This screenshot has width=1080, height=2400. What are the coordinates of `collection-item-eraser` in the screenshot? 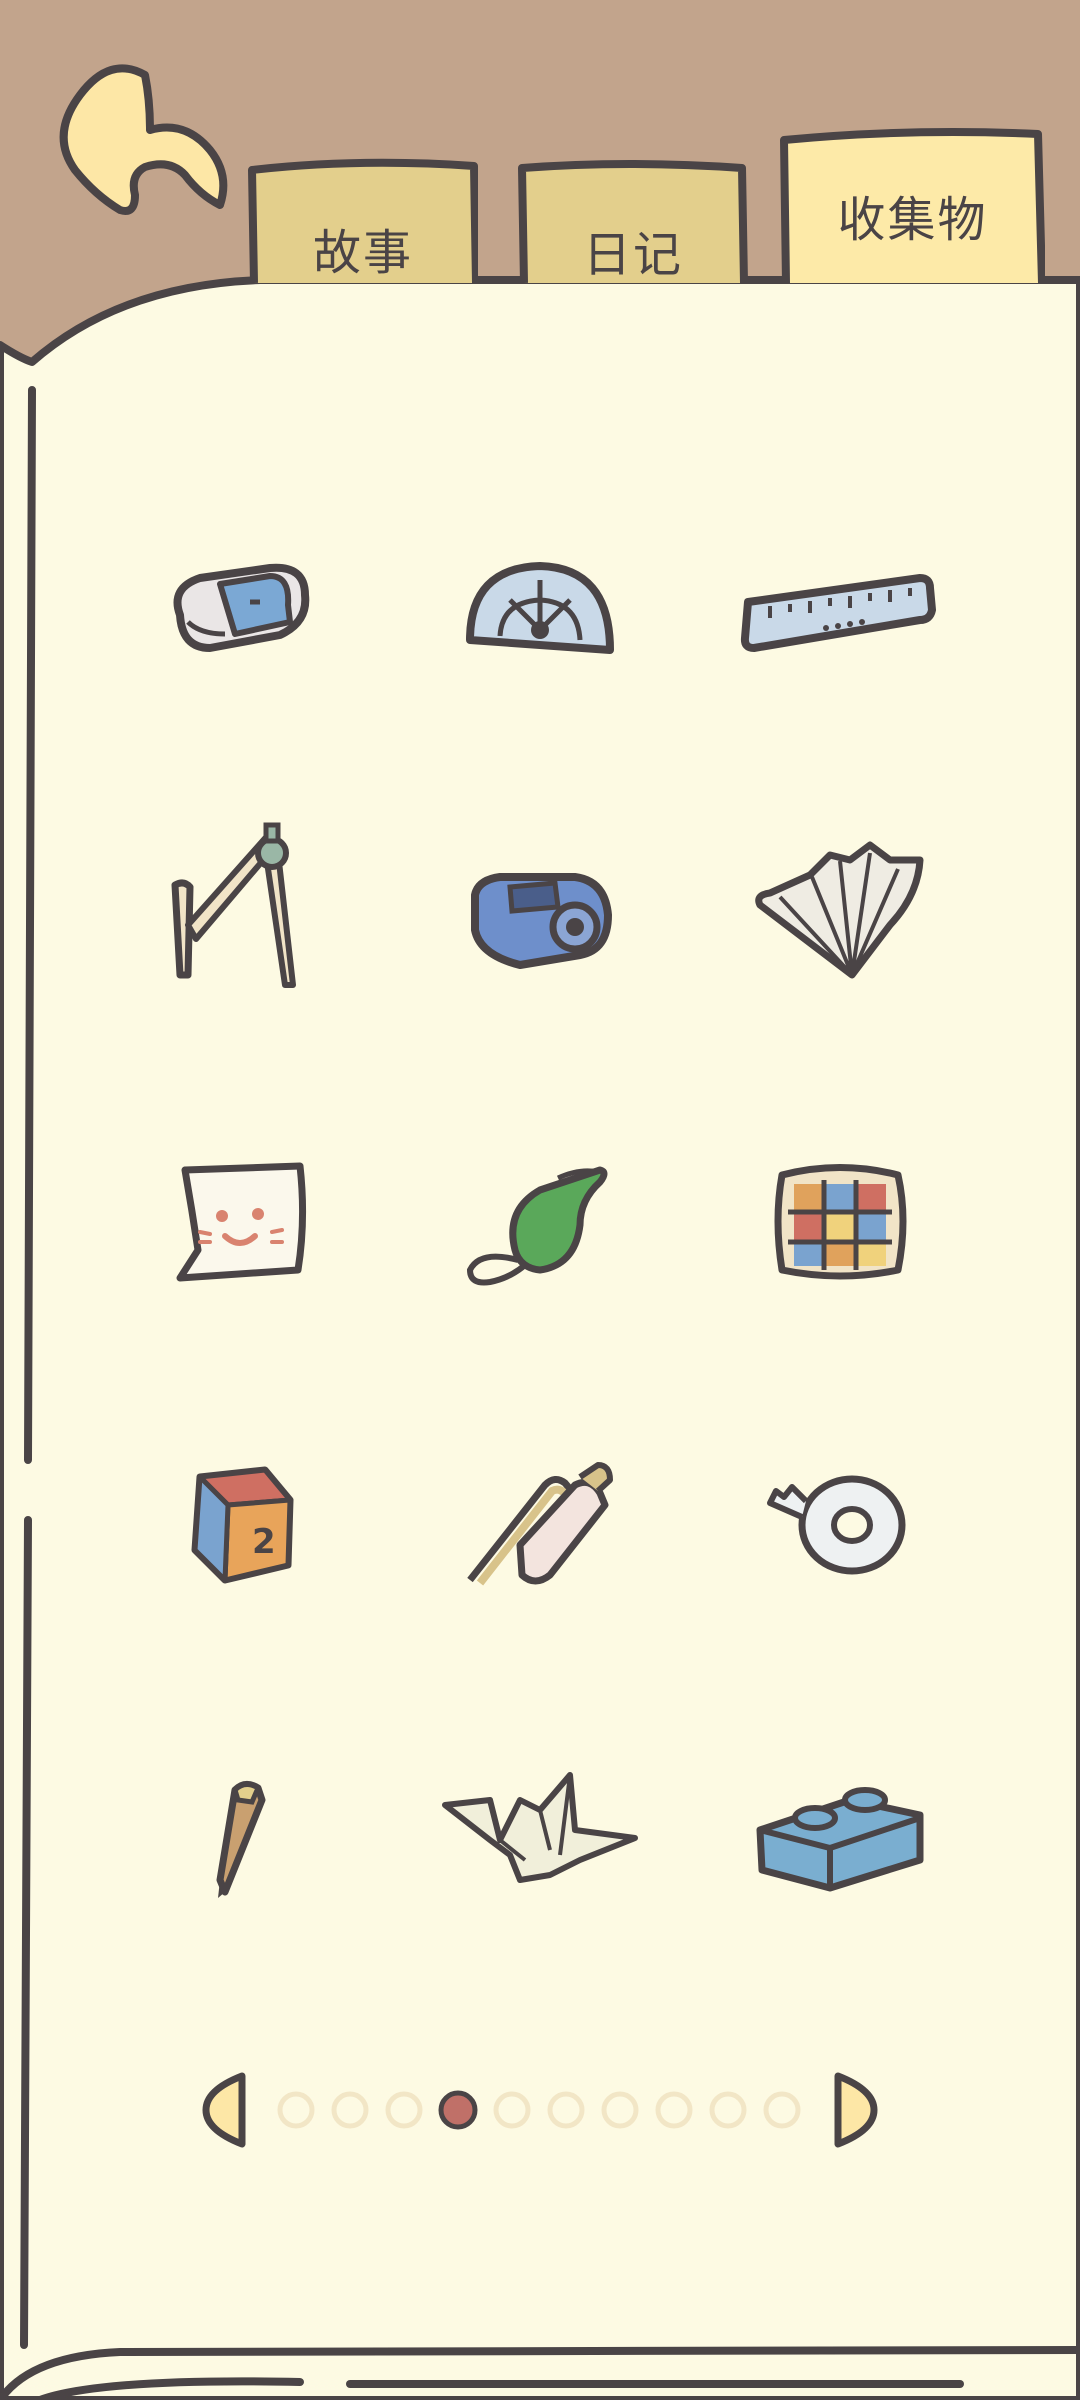 It's located at (240, 610).